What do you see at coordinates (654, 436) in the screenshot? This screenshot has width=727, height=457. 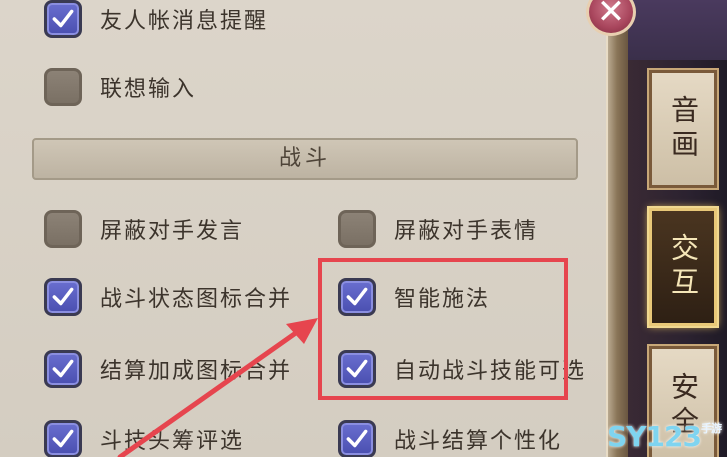 I see `watermark-main: SY123` at bounding box center [654, 436].